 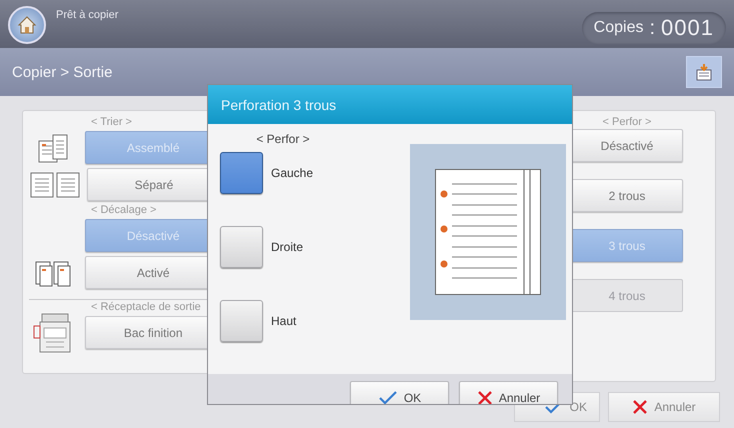 What do you see at coordinates (292, 173) in the screenshot?
I see `option-label: Gauche` at bounding box center [292, 173].